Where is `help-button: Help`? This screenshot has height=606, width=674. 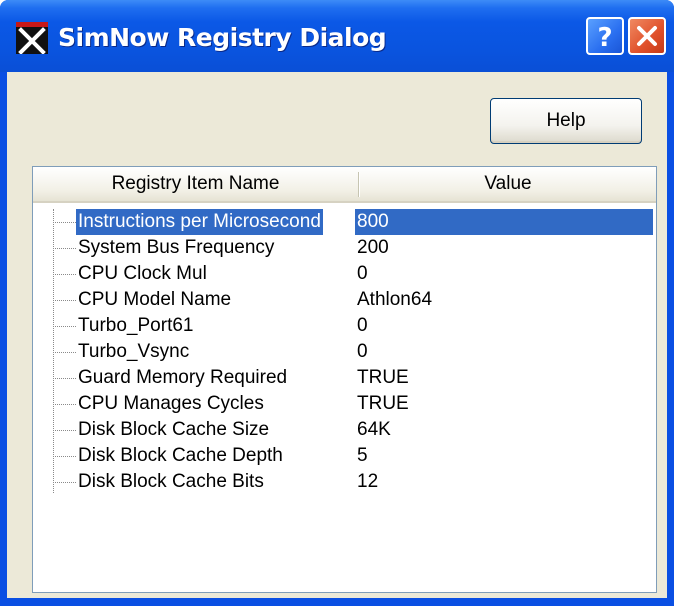
help-button: Help is located at coordinates (566, 121).